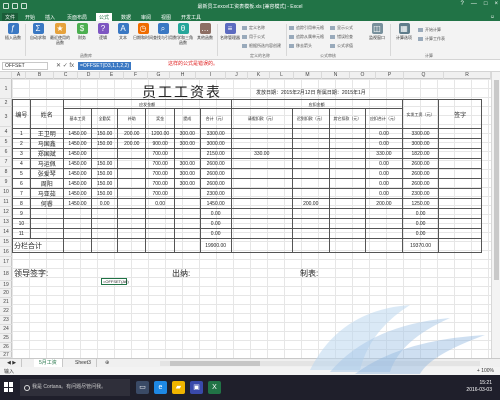 The width and height of the screenshot is (500, 400). I want to click on cell-payable-total: 1450.00, so click(215, 203).